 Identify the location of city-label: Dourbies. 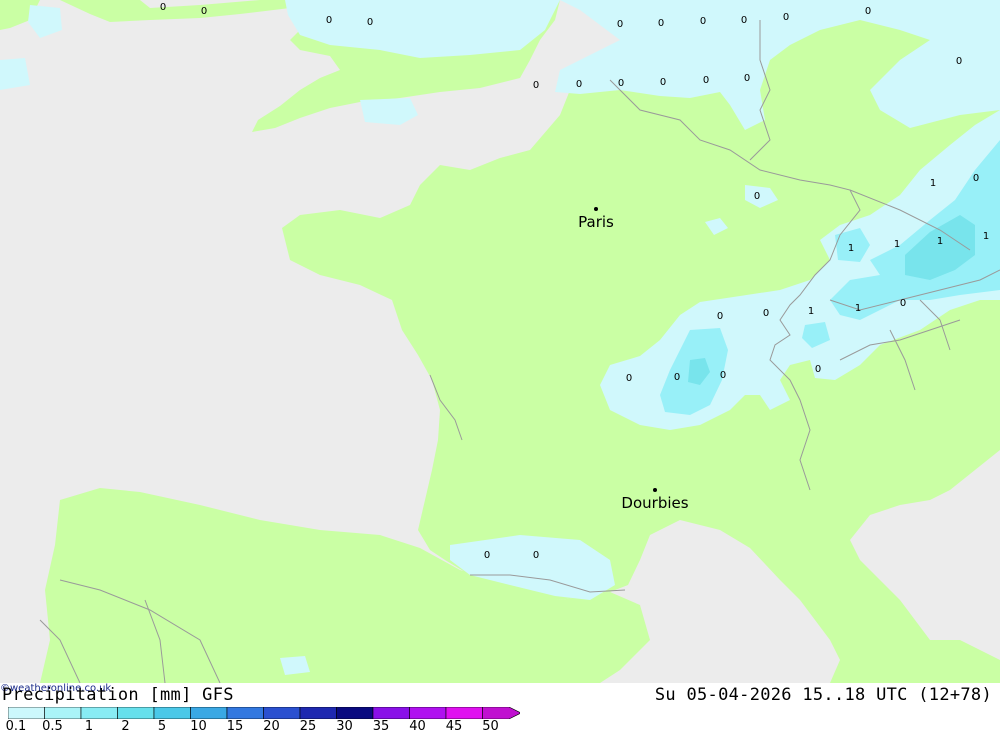
(654, 503).